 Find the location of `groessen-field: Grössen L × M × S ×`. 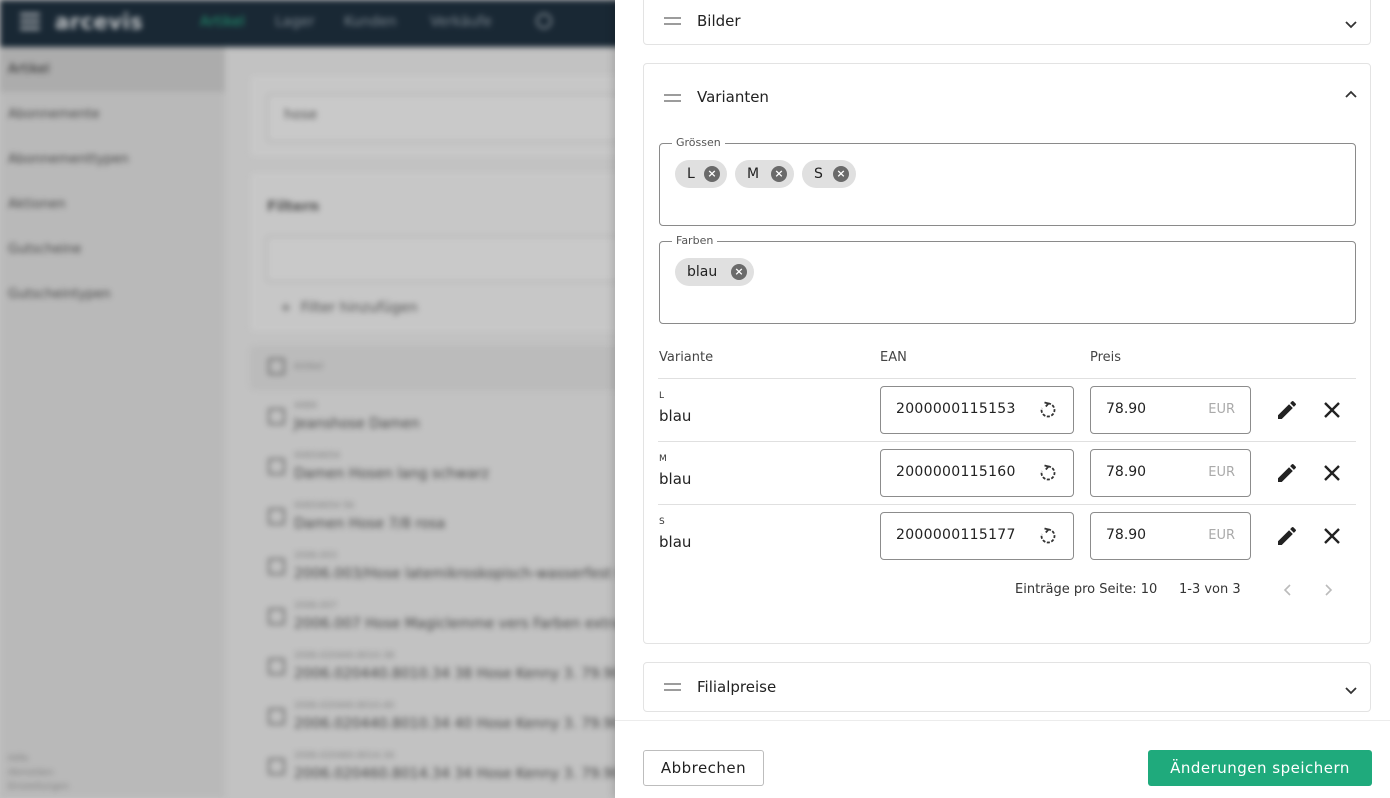

groessen-field: Grössen L × M × S × is located at coordinates (1007, 181).